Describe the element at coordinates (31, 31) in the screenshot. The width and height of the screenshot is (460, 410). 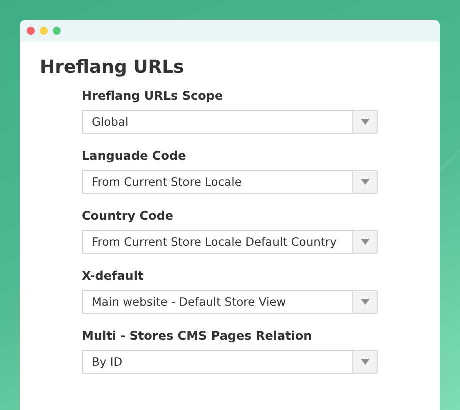
I see `close-icon` at that location.